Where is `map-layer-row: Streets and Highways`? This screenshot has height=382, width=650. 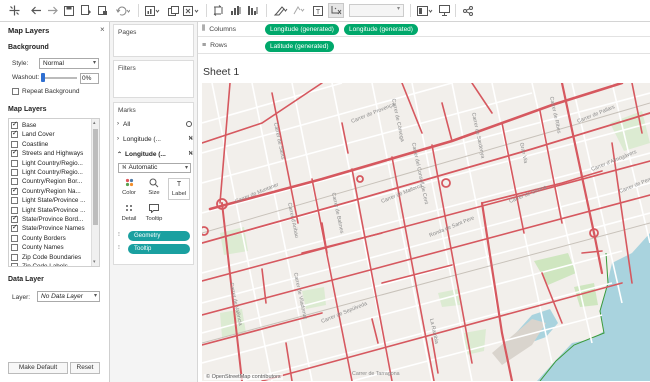
map-layer-row: Streets and Highways is located at coordinates (47, 153).